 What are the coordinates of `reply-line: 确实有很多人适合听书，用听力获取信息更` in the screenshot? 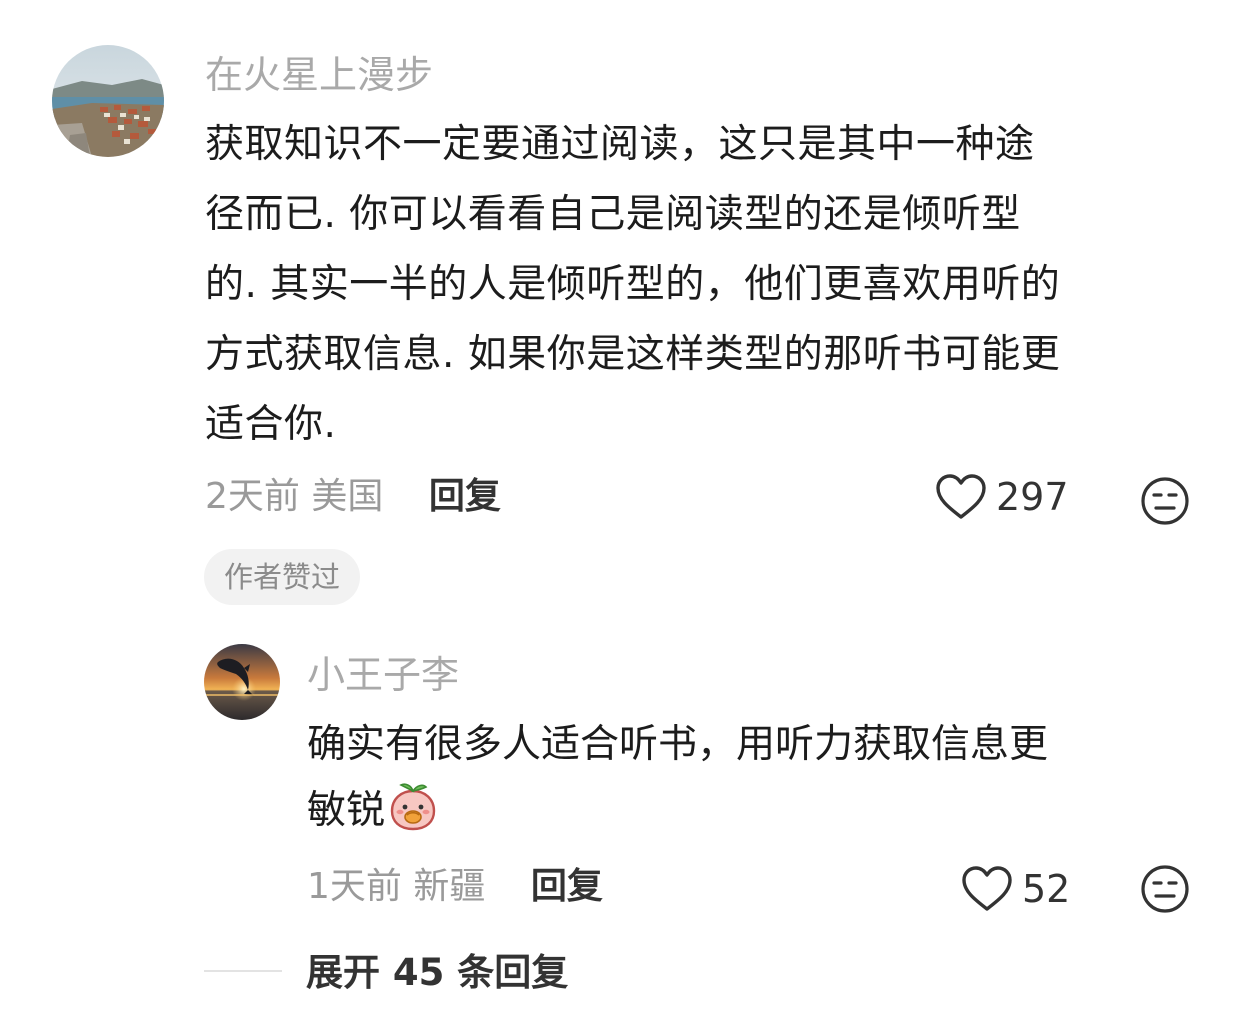 It's located at (678, 744).